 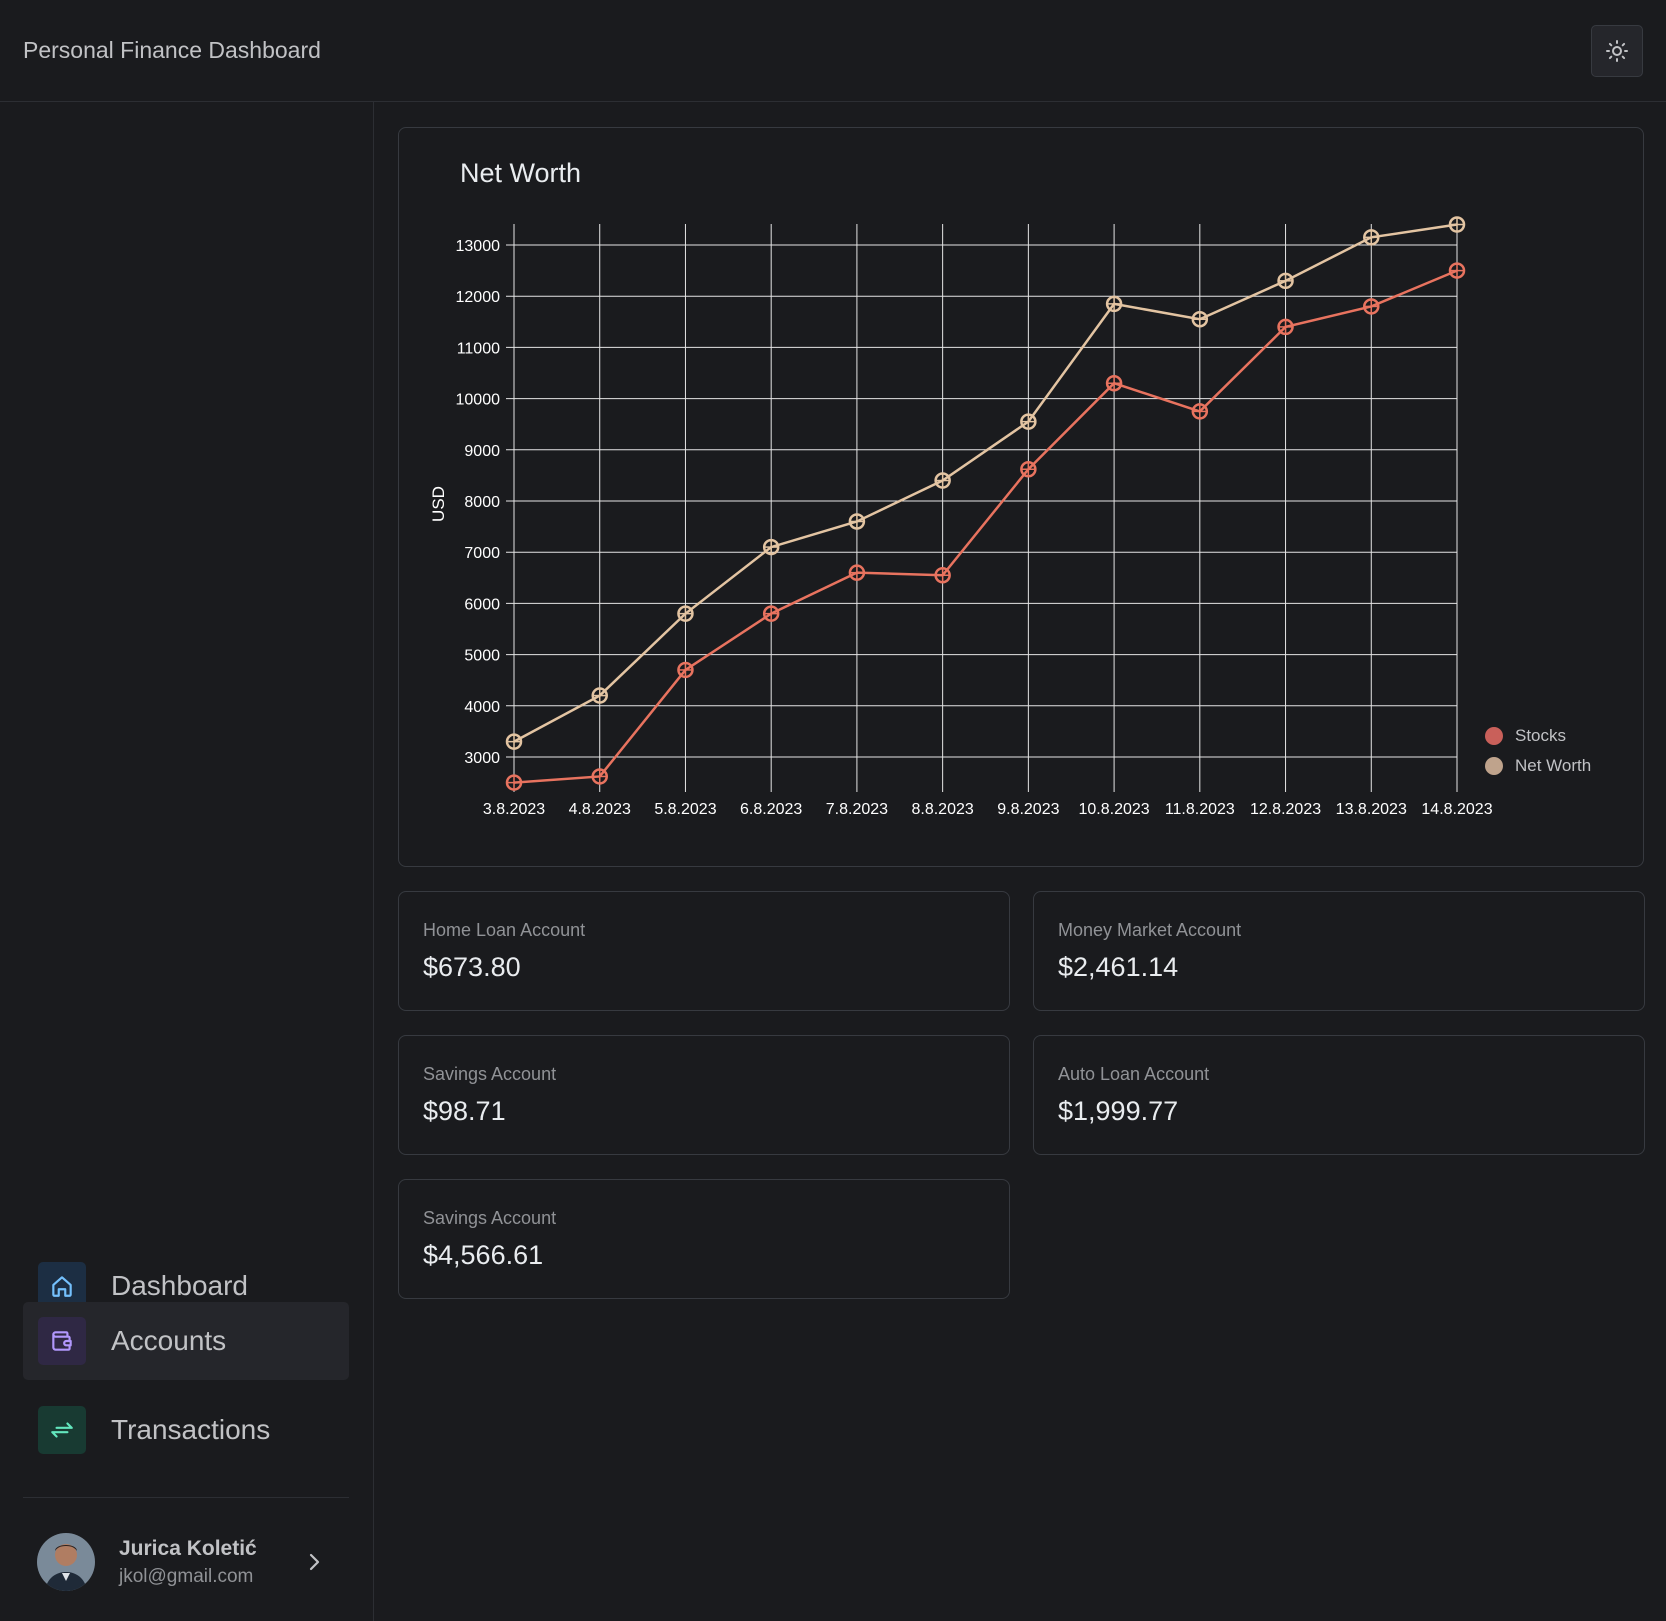 What do you see at coordinates (62, 1341) in the screenshot?
I see `wallet-icon` at bounding box center [62, 1341].